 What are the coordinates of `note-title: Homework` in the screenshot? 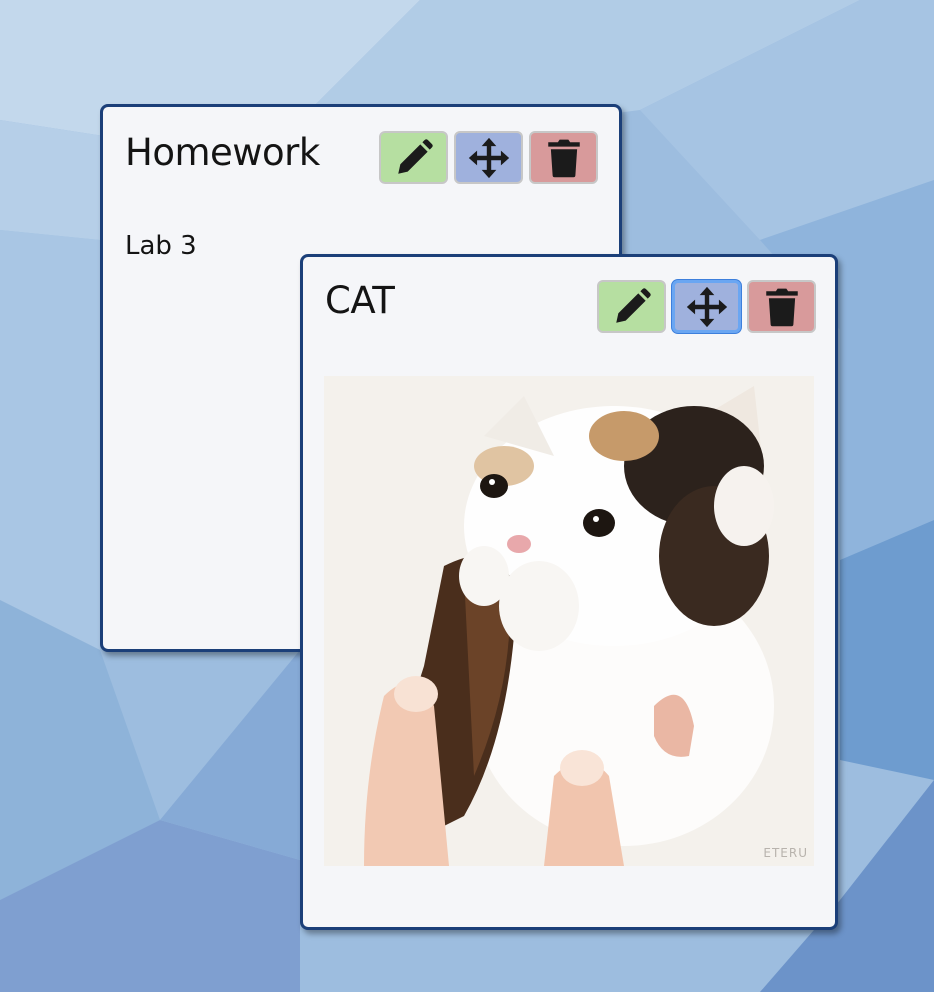 It's located at (222, 152).